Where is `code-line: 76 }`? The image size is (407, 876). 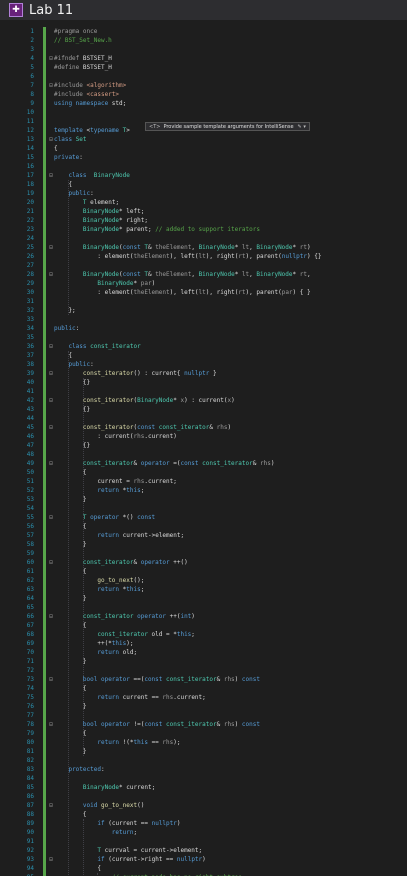 code-line: 76 } is located at coordinates (203, 706).